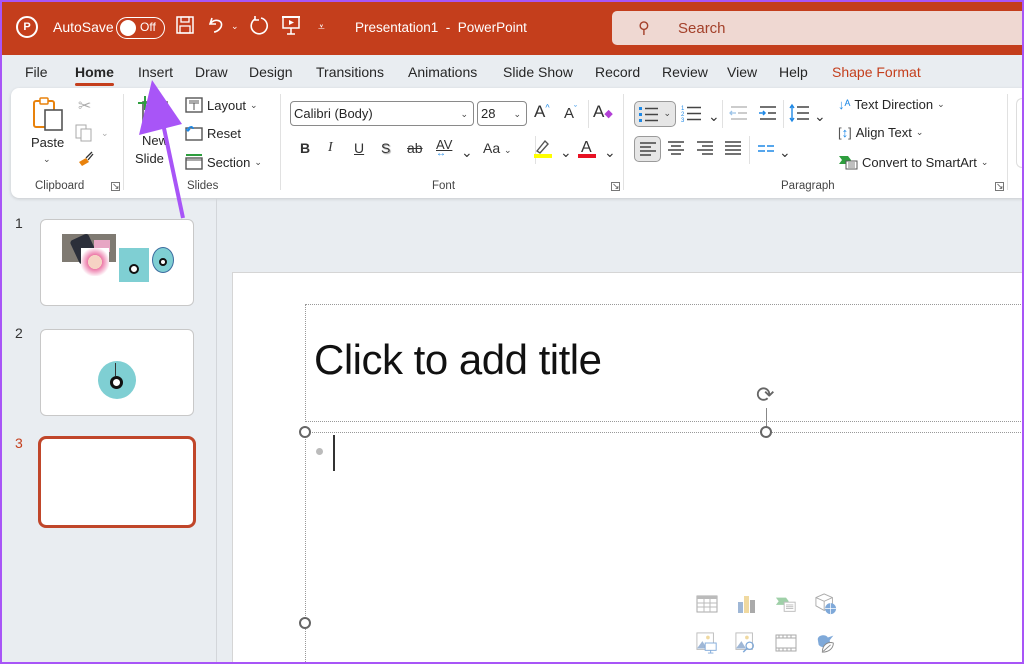  I want to click on insert-table-icon, so click(707, 604).